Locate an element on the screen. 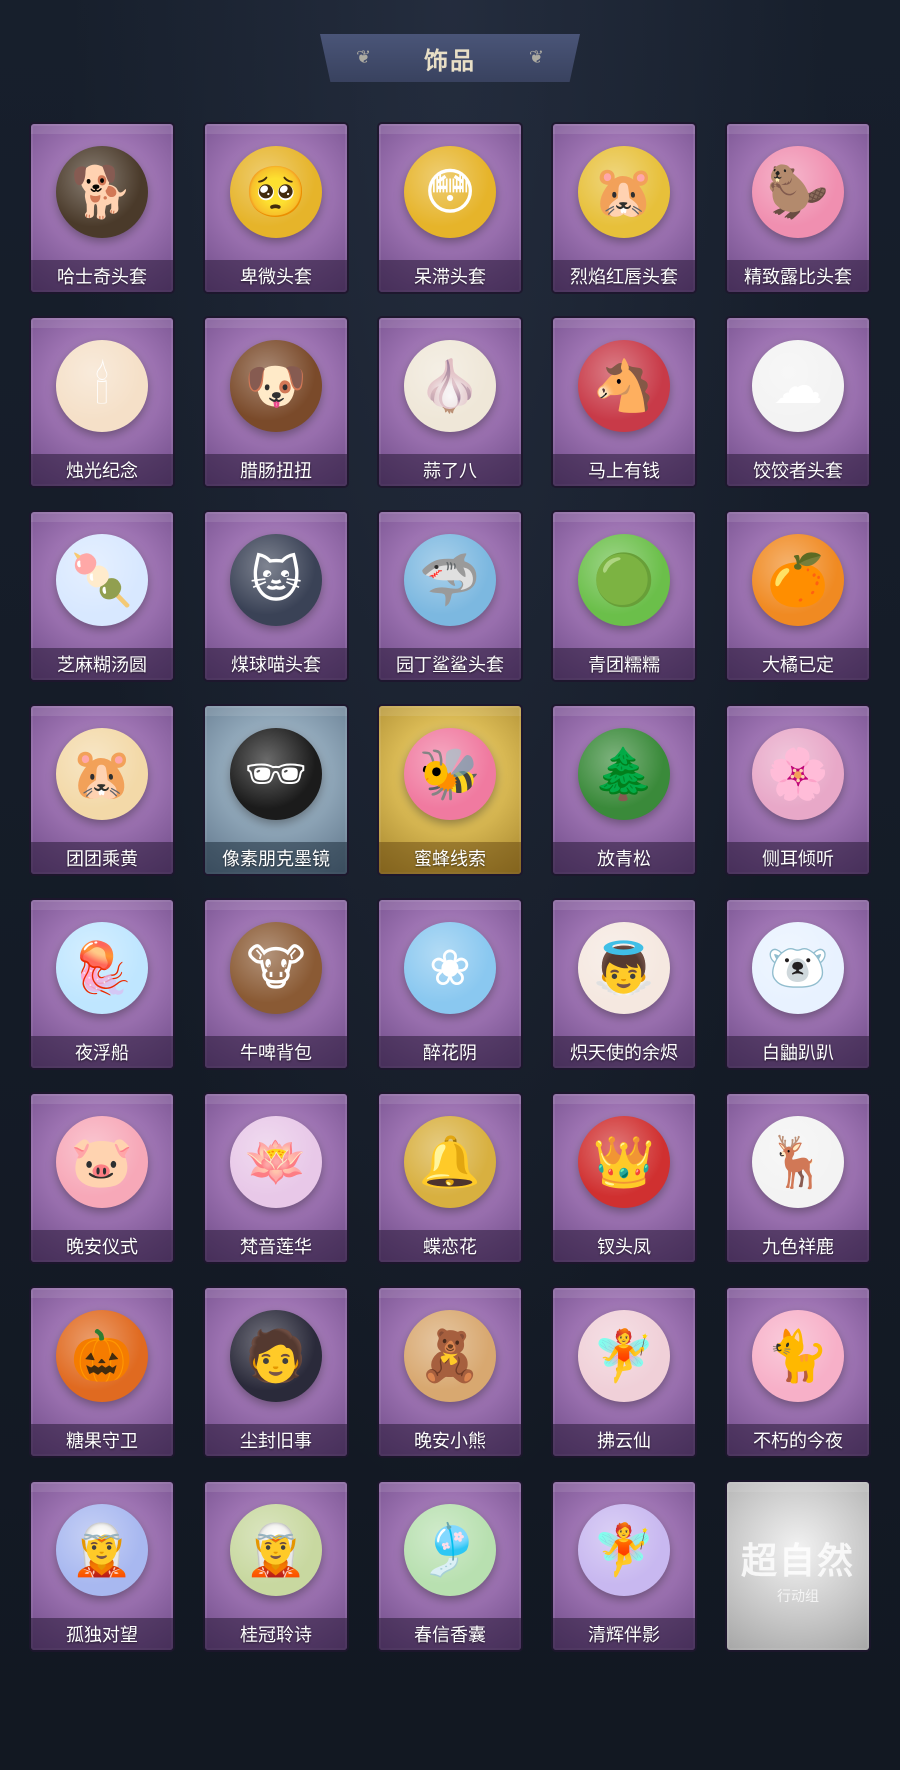 The image size is (900, 1770). accessory-card: 🟢 青团糯糯 is located at coordinates (624, 596).